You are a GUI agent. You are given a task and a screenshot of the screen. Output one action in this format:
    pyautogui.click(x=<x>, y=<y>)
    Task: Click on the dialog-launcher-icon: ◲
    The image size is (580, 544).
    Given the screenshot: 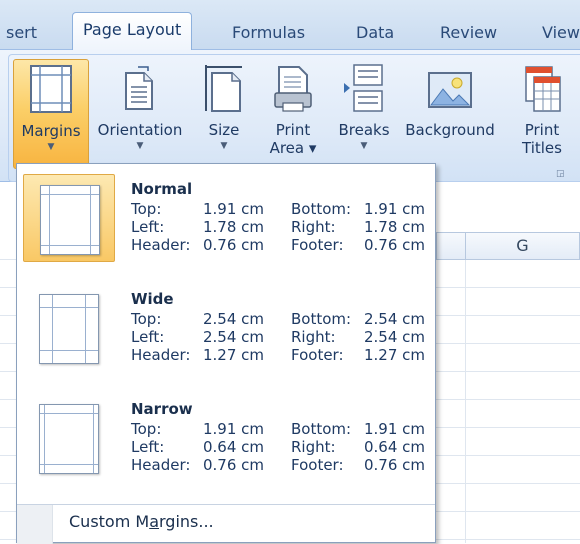 What is the action you would take?
    pyautogui.click(x=561, y=174)
    